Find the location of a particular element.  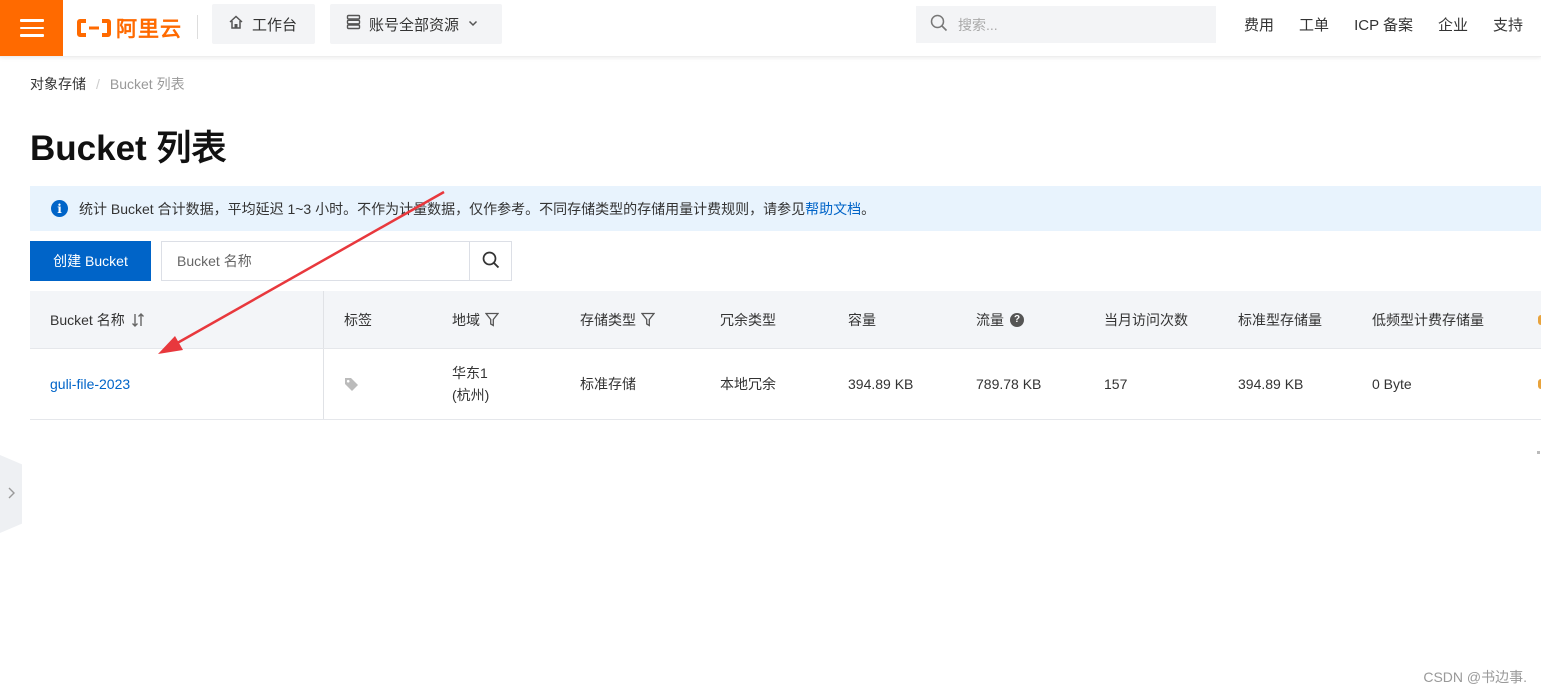

col-tags: 标签 is located at coordinates (358, 319).